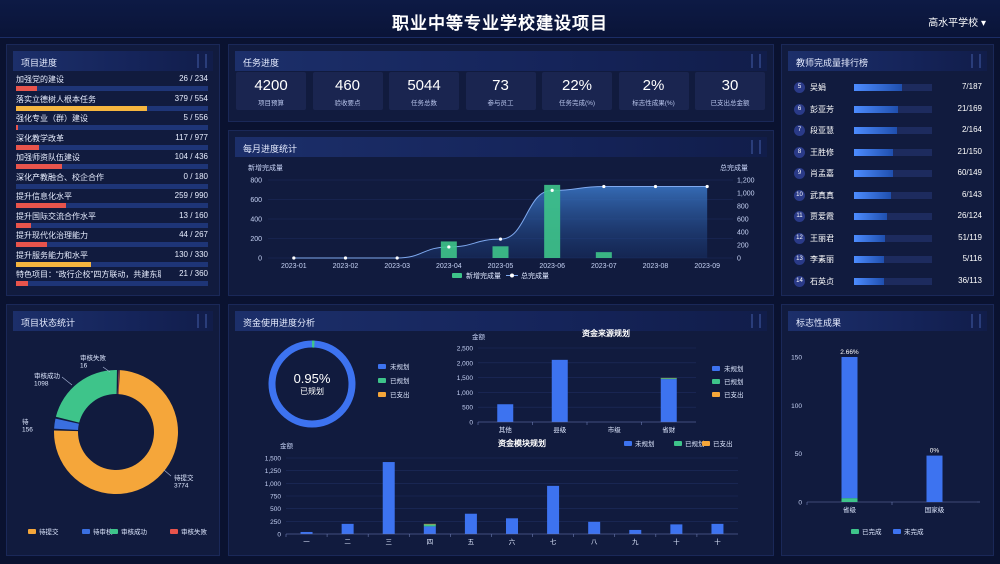 The image size is (1000, 564). Describe the element at coordinates (970, 280) in the screenshot. I see `rank-value: 36/113` at that location.